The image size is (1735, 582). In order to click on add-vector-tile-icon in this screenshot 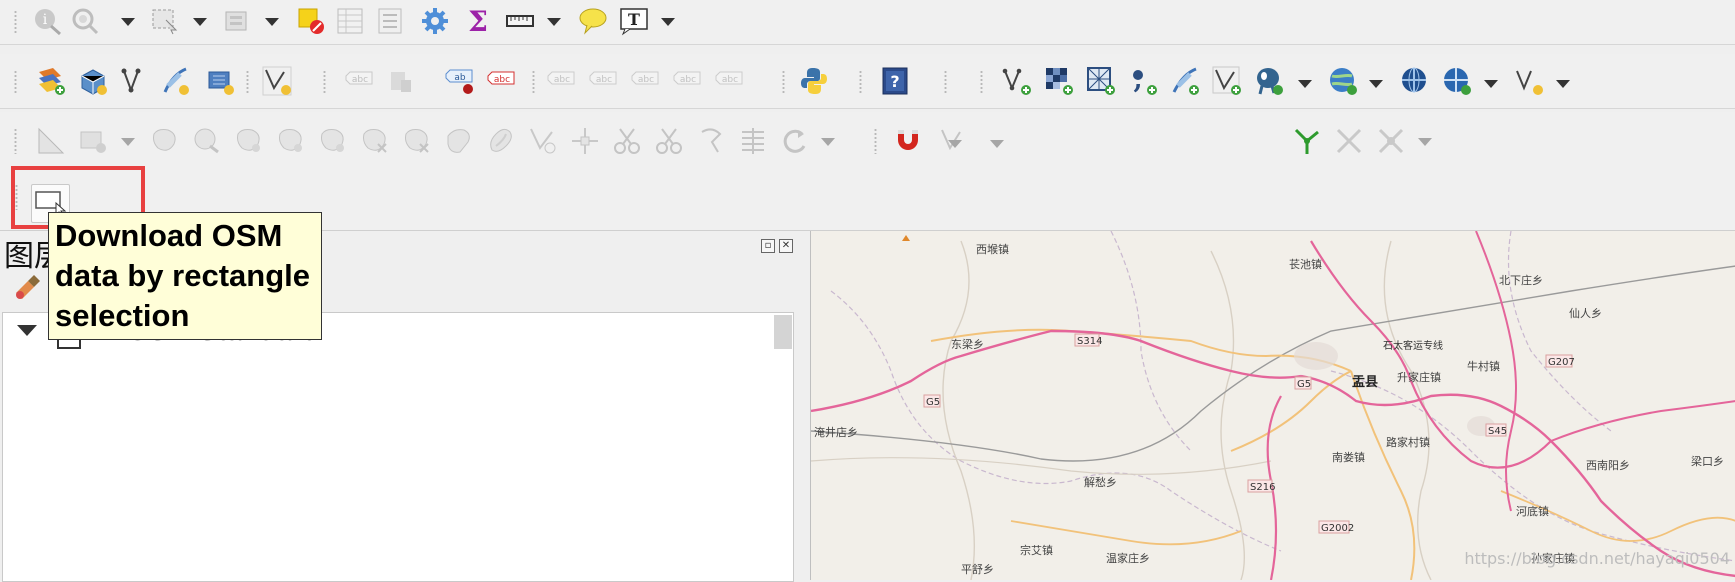, I will do `click(1529, 81)`.